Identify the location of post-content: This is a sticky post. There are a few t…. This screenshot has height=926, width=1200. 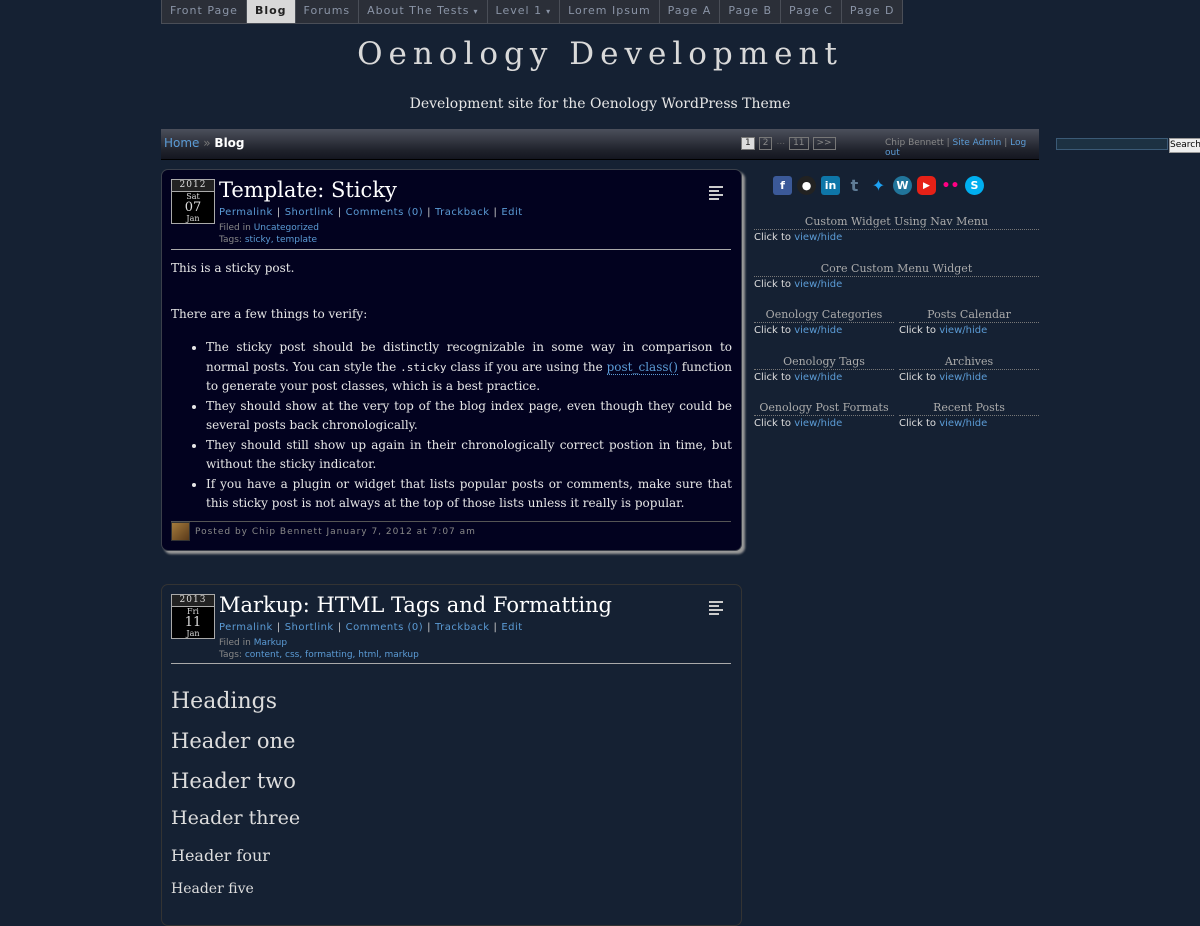
(451, 386).